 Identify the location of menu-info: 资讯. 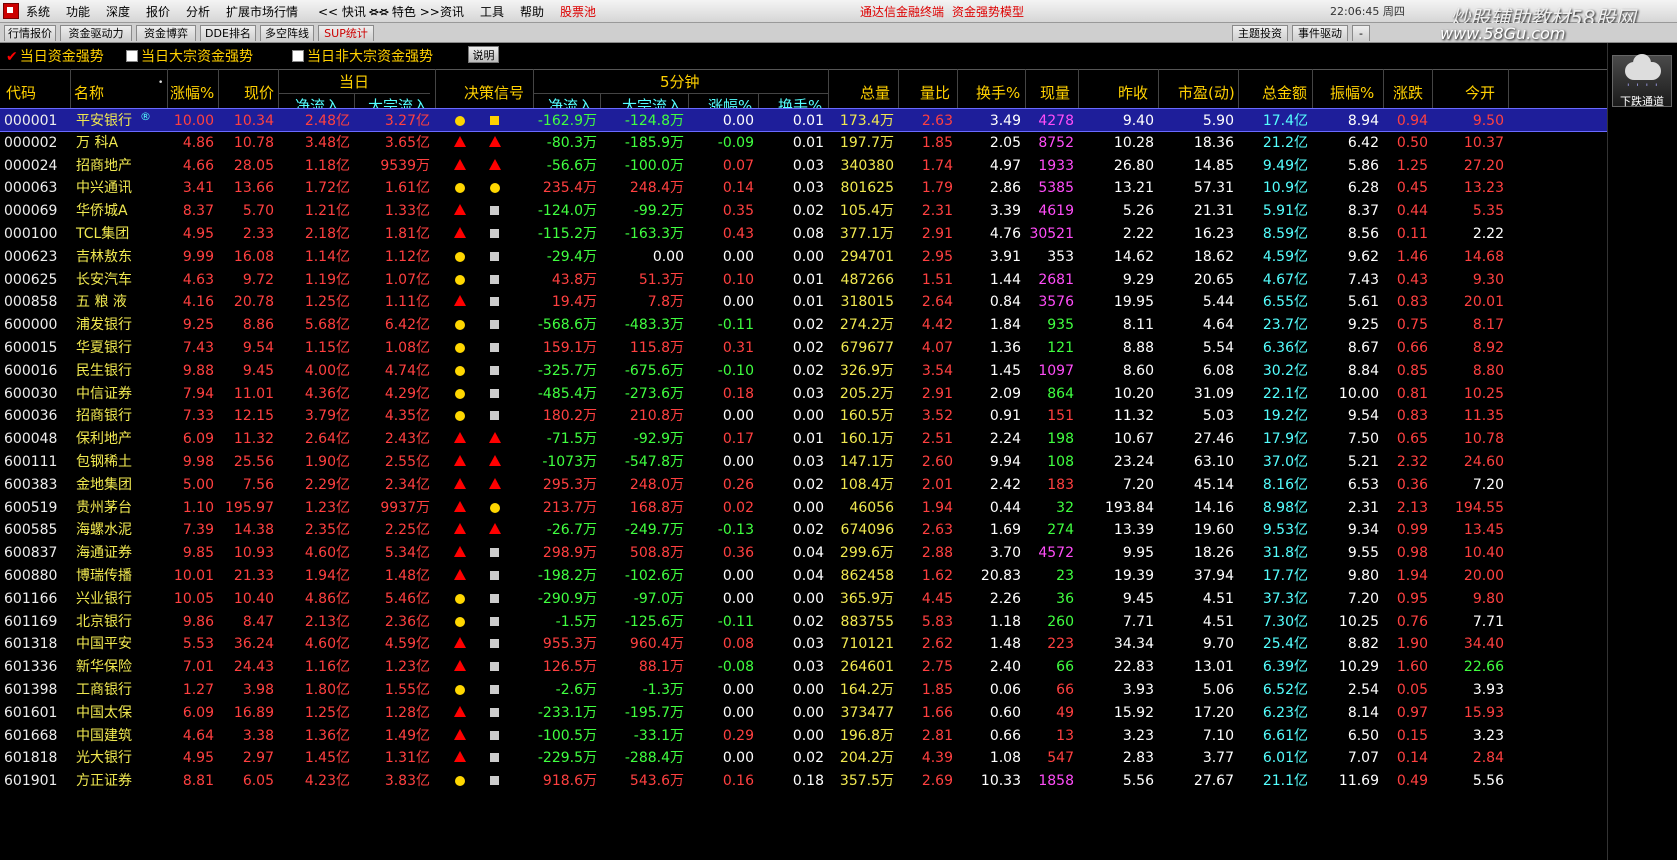
(452, 11).